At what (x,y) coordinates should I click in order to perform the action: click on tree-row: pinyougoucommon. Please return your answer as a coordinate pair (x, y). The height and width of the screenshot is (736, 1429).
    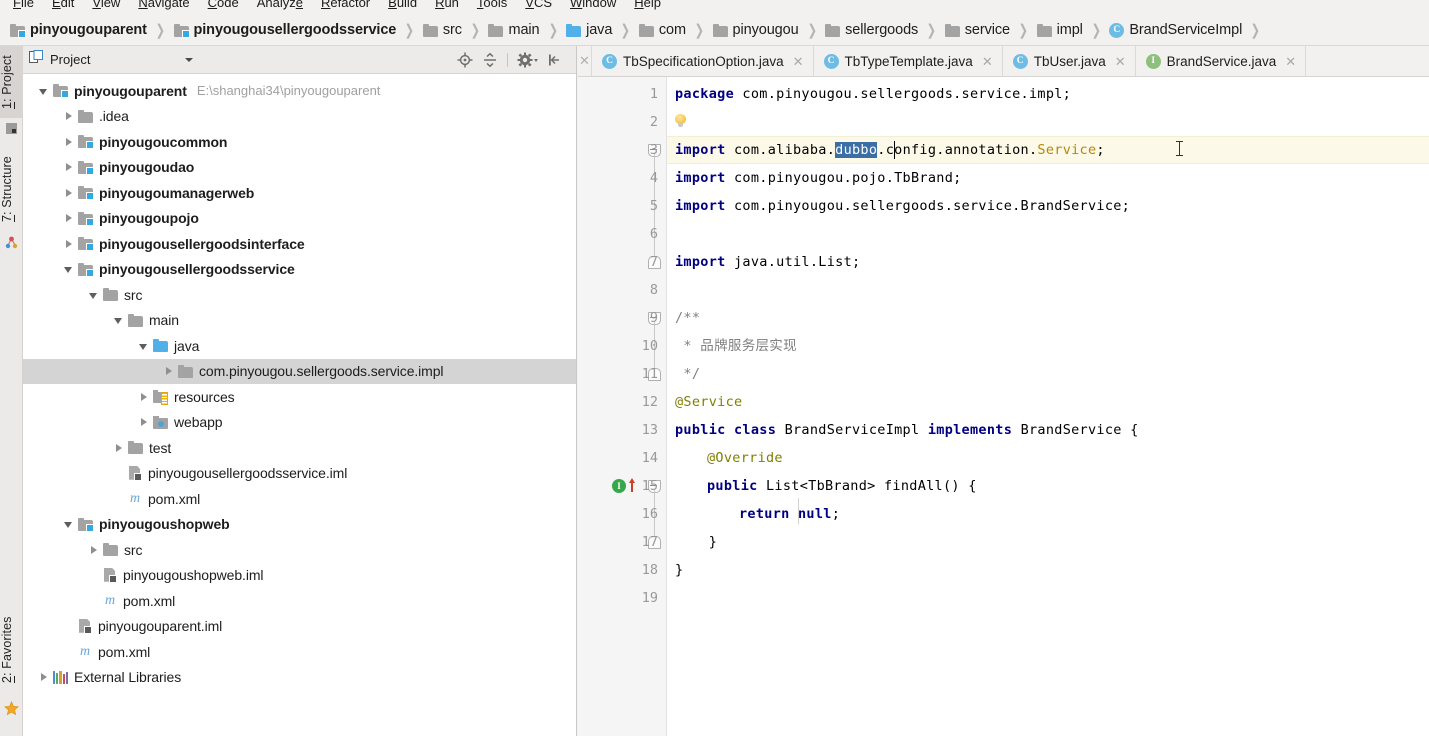
    Looking at the image, I should click on (299, 142).